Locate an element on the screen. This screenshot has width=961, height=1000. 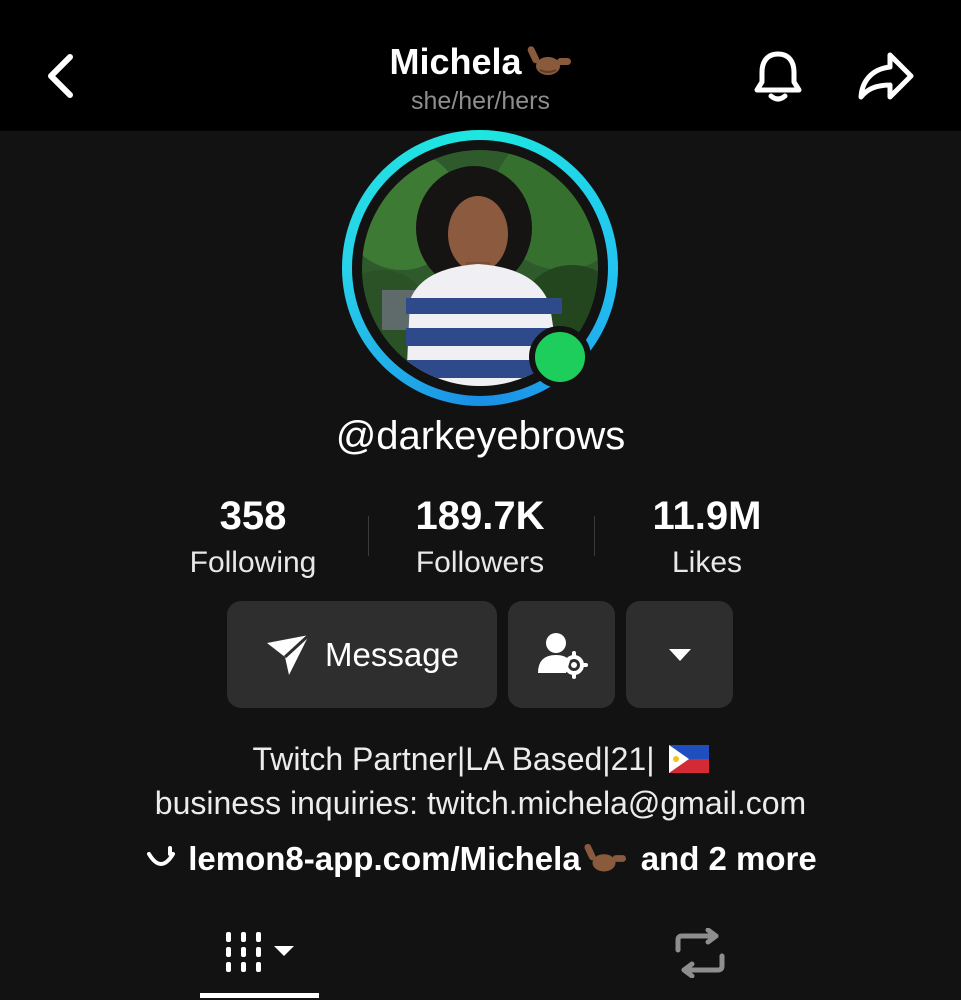
followers-count: 189.7K is located at coordinates (480, 516).